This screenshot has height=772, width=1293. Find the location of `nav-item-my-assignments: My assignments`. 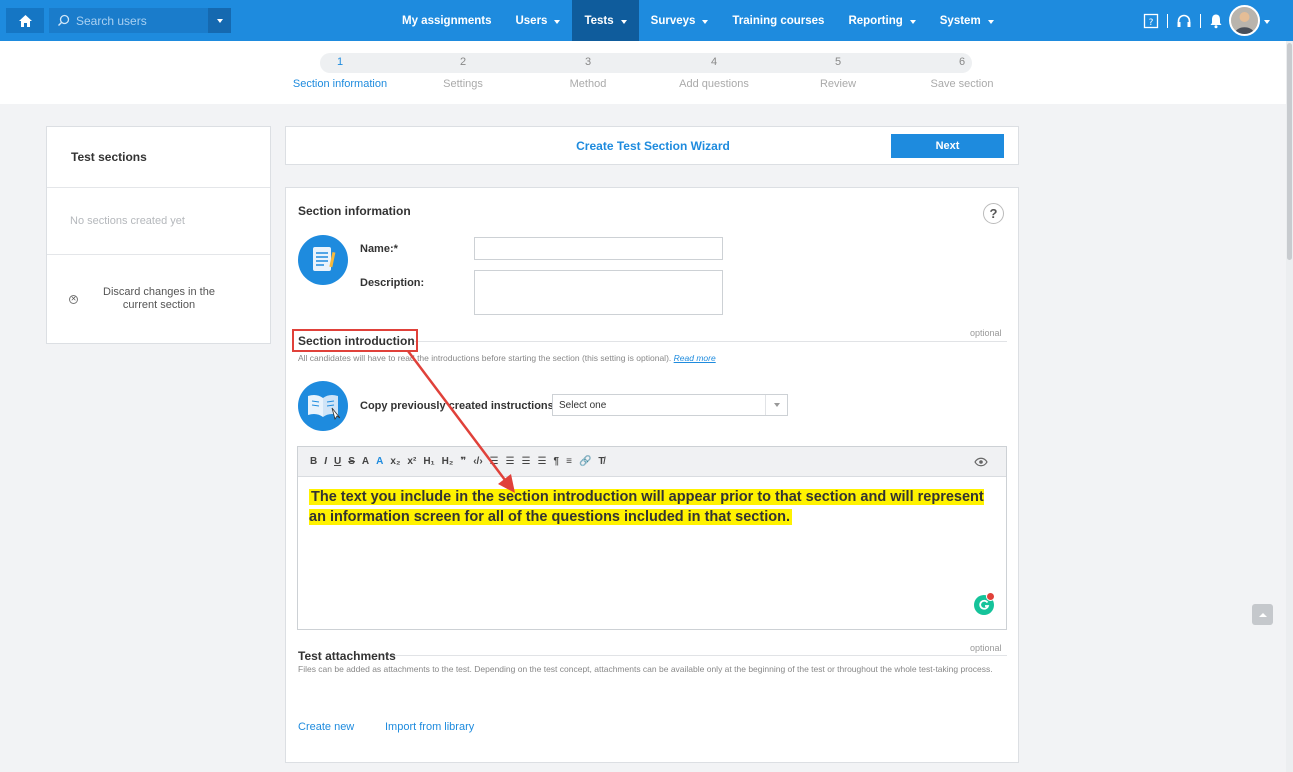

nav-item-my-assignments: My assignments is located at coordinates (446, 20).